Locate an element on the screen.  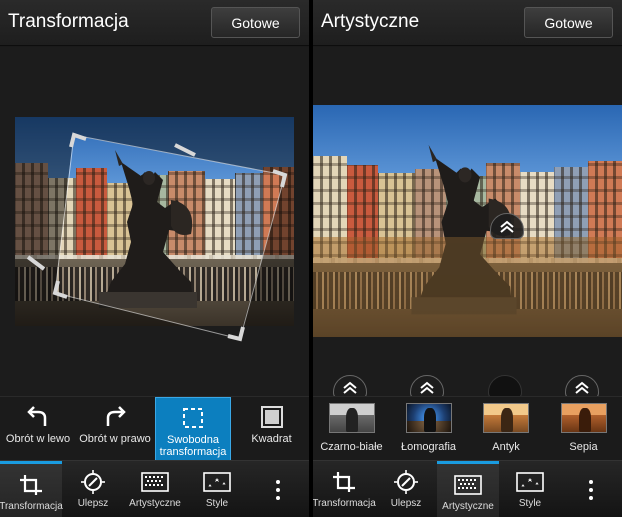
filter-label: Łomografia is located at coordinates (428, 447).